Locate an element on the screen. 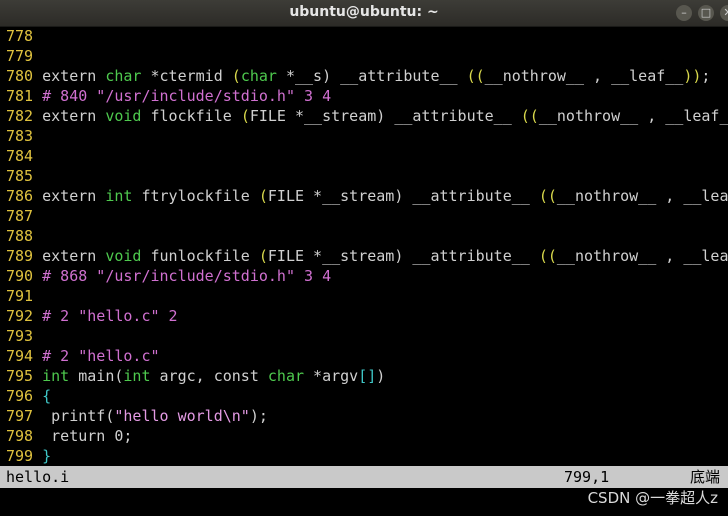 This screenshot has height=516, width=728. code-line: 797 printf("hello world\n"); is located at coordinates (137, 416).